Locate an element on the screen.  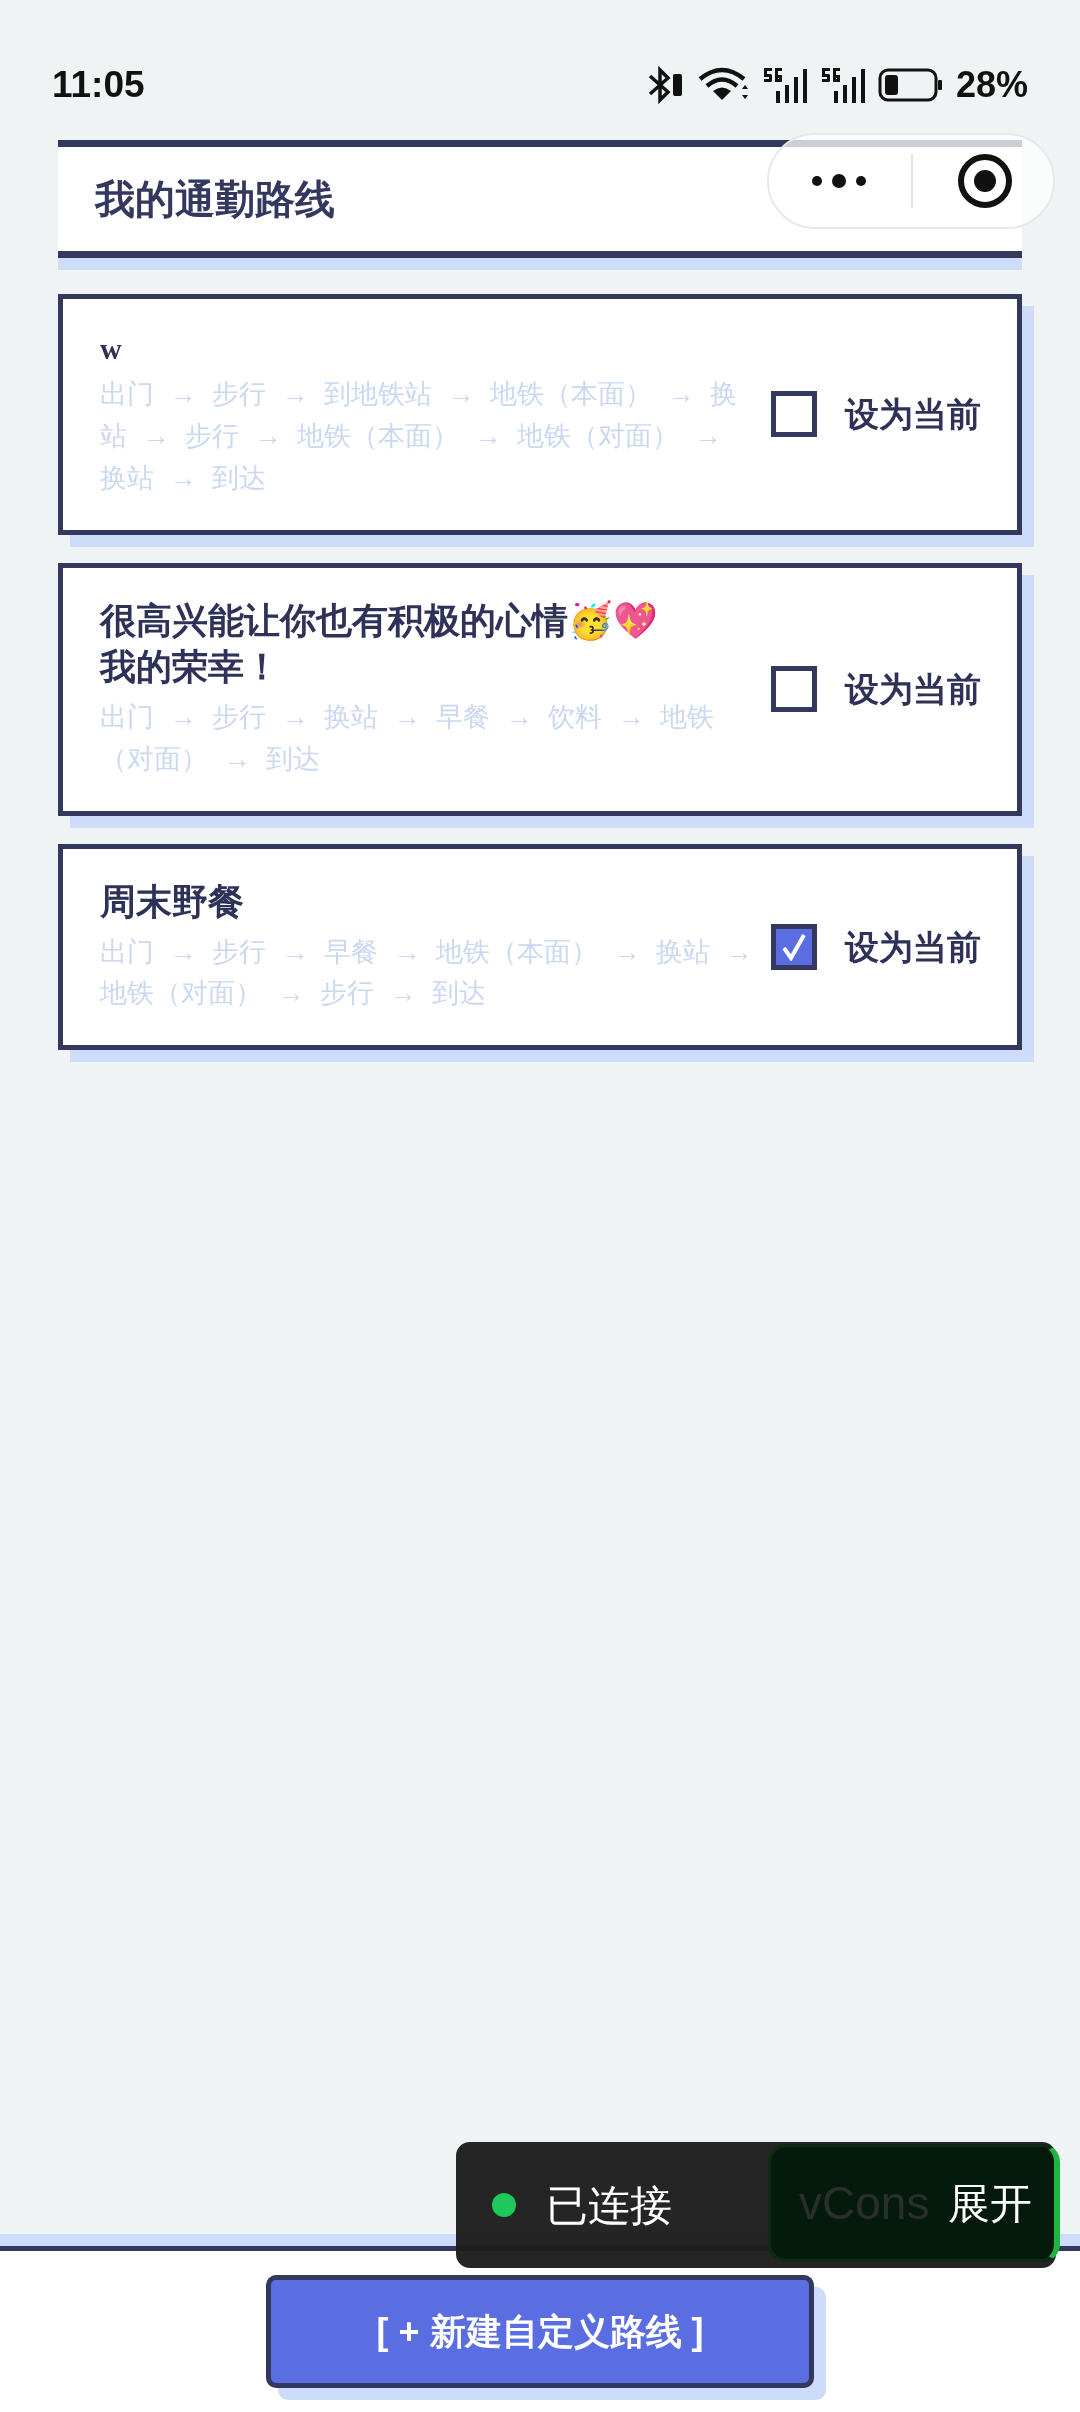
page-title: 我的通勤路线 is located at coordinates (215, 199).